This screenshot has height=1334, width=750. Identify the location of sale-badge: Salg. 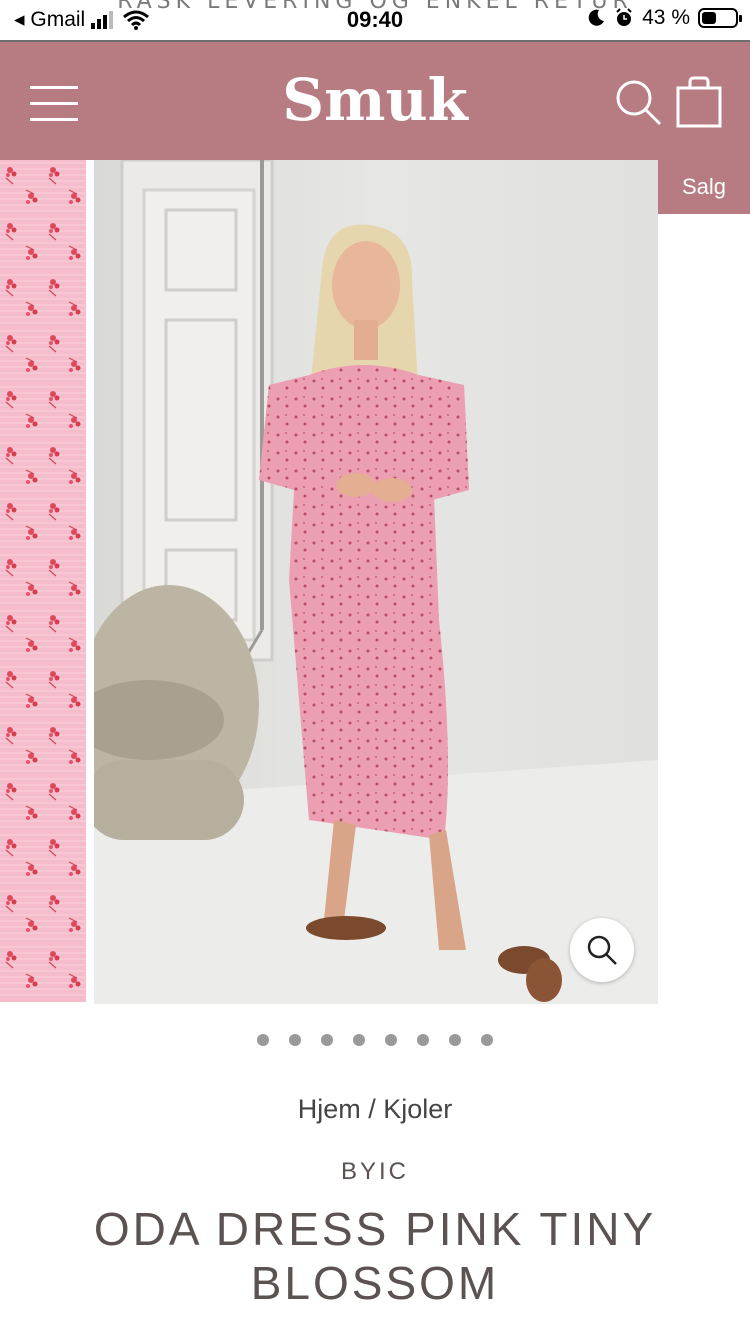
(704, 187).